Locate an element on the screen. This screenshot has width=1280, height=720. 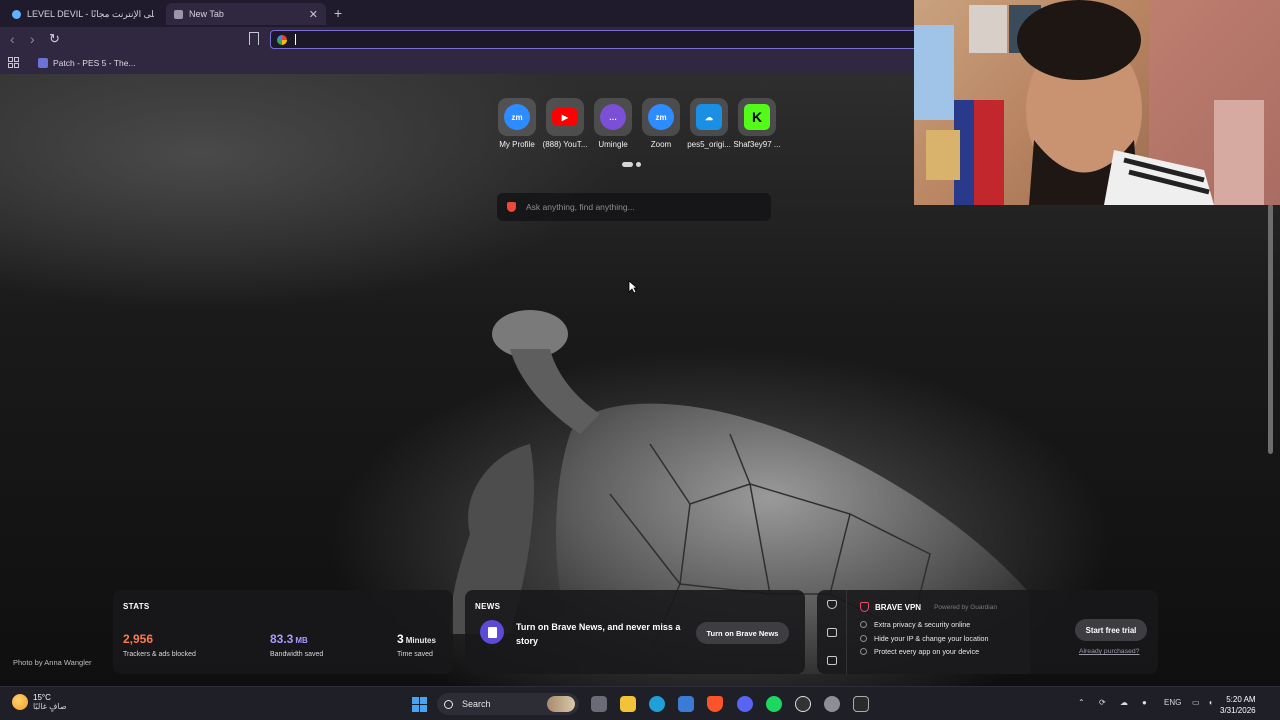
brave-icon is located at coordinates (715, 704).